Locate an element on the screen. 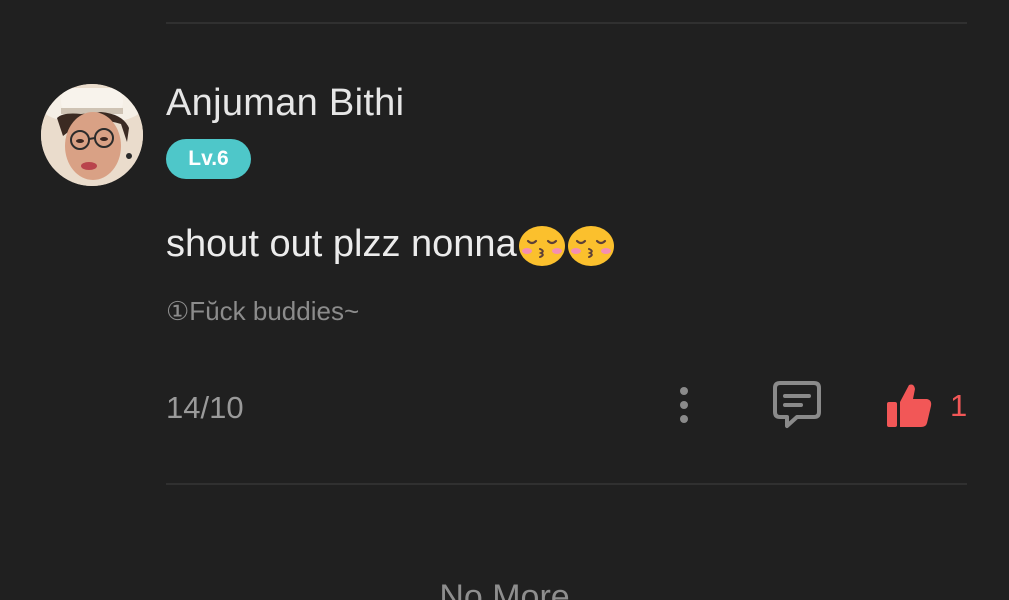 This screenshot has width=1009, height=600. comment-date: 14/10 is located at coordinates (205, 407).